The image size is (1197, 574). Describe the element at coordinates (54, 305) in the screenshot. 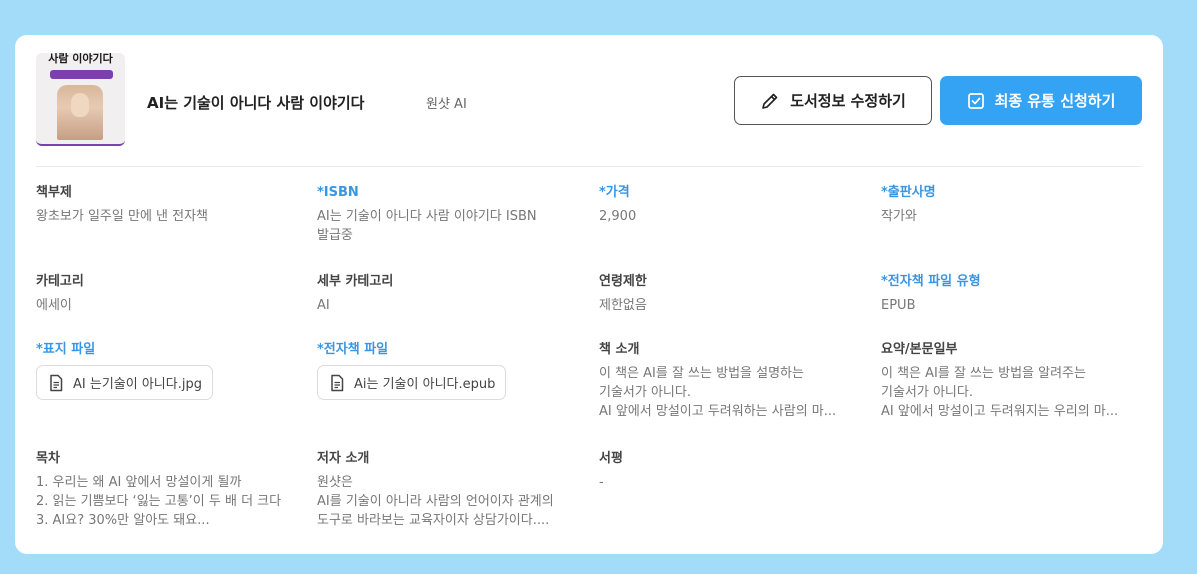

I see `field-value: 에세이` at that location.